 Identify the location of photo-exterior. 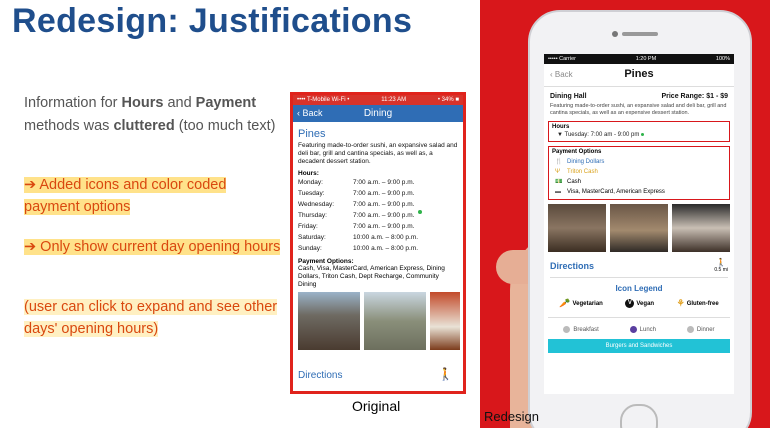
(395, 321).